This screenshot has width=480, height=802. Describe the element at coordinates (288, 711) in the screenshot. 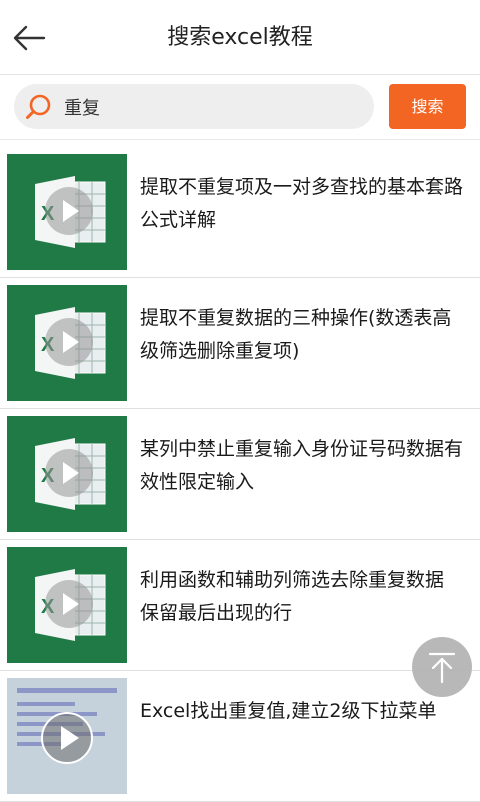

I see `result-title: Excel找出重复值,建立2级下拉菜单` at that location.